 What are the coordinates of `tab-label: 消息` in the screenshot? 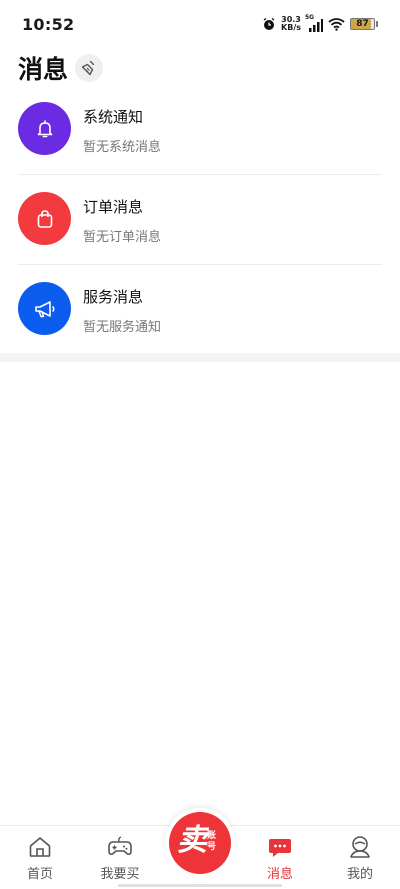 It's located at (279, 874).